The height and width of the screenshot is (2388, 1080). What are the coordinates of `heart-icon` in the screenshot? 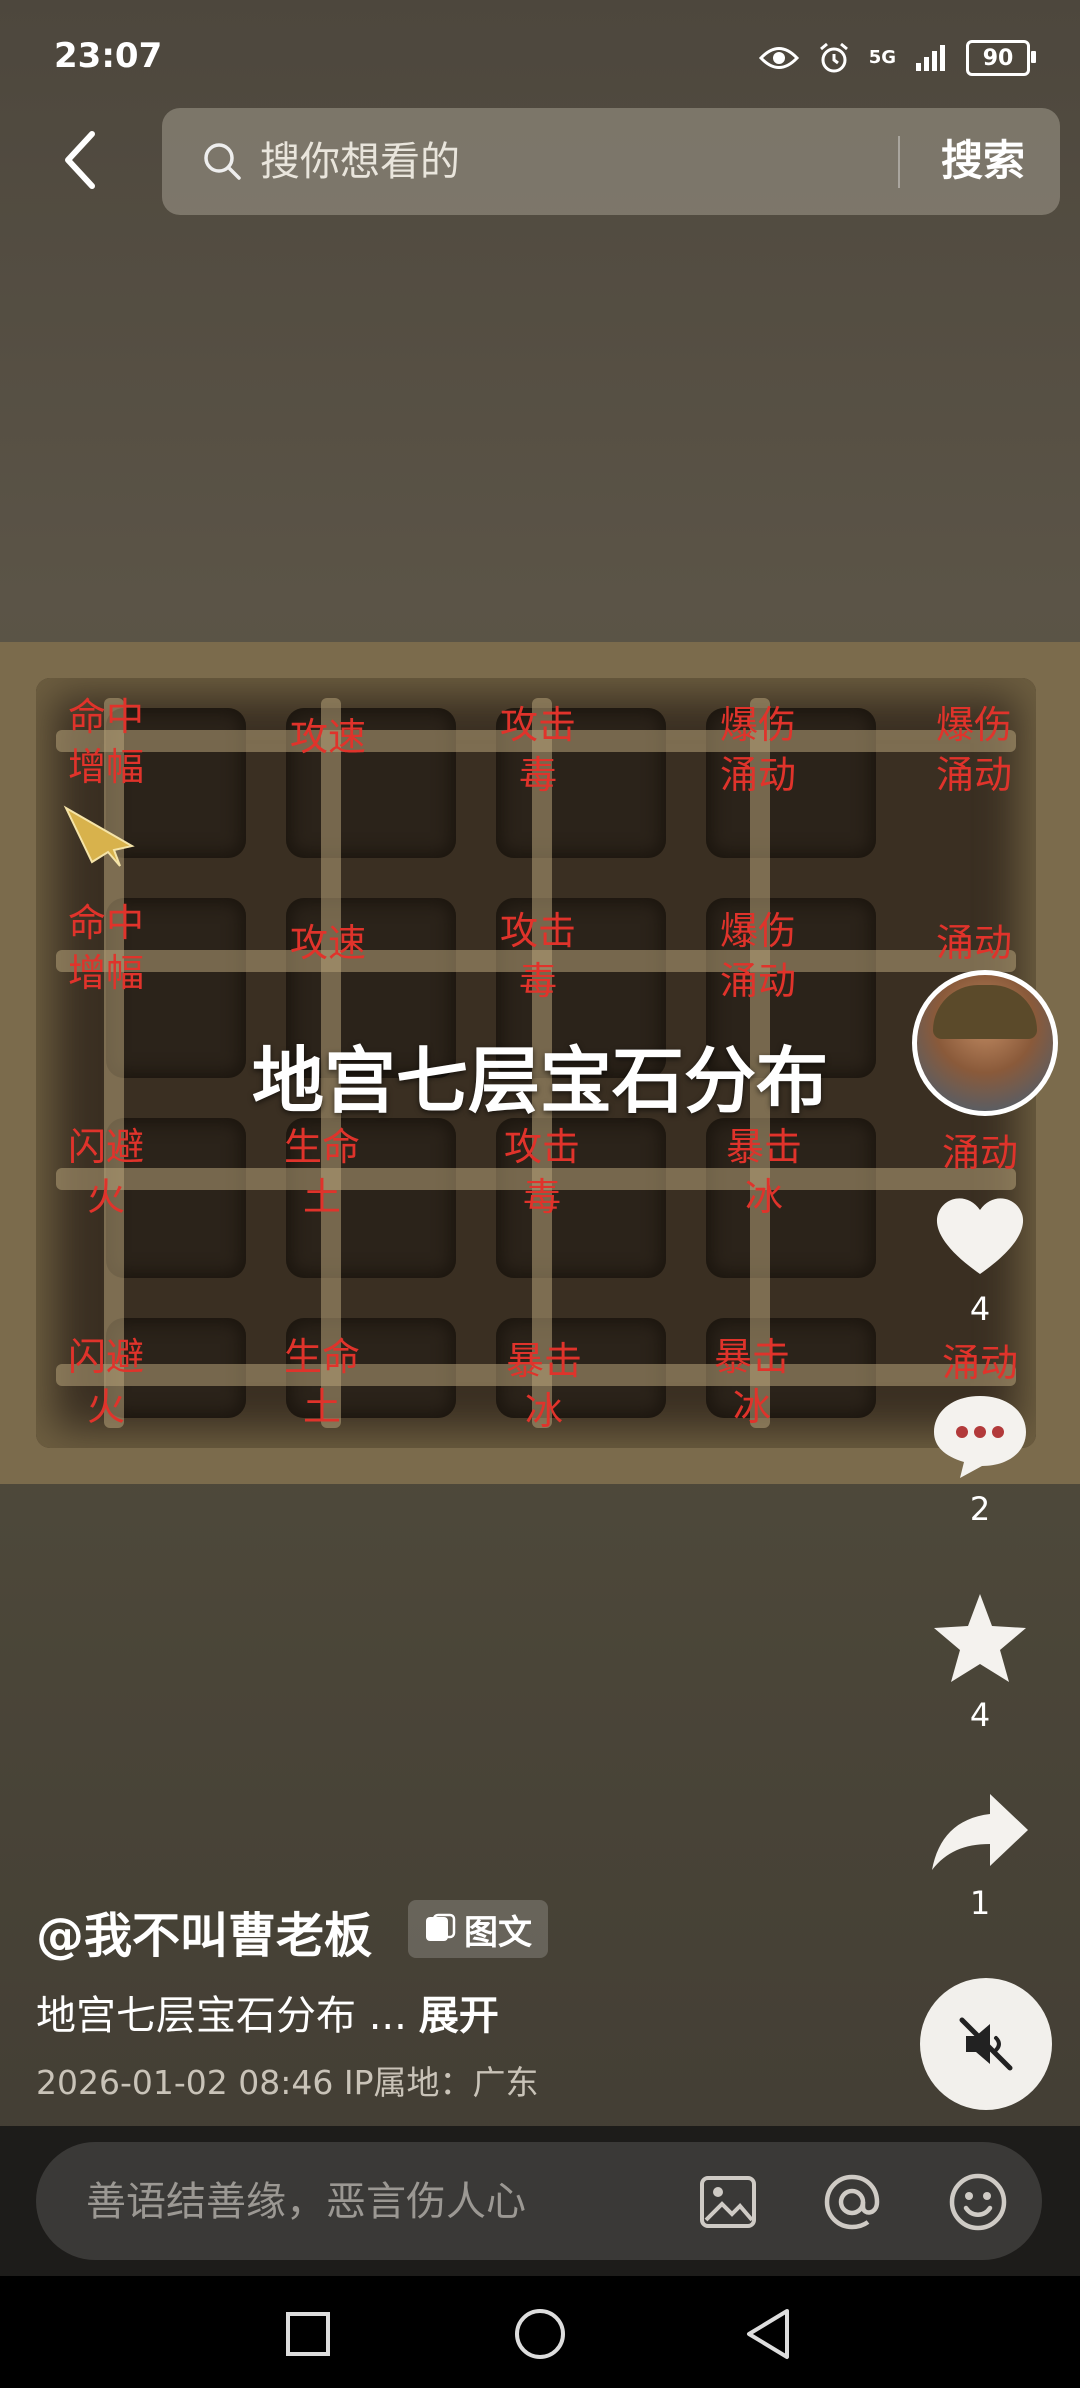 It's located at (980, 1236).